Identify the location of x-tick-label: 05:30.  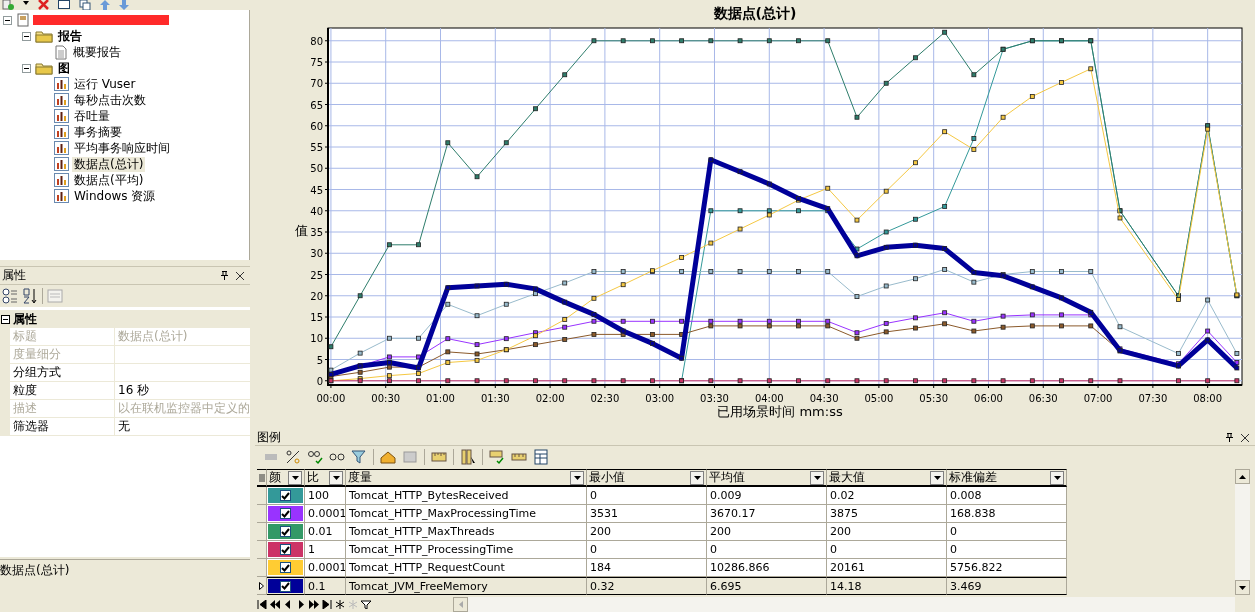
(934, 398).